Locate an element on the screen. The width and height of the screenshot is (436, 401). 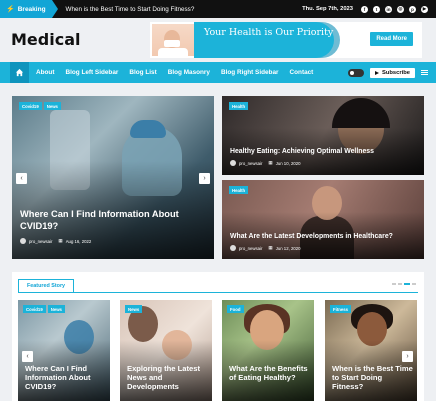
hamburger-menu-icon is located at coordinates (424, 72).